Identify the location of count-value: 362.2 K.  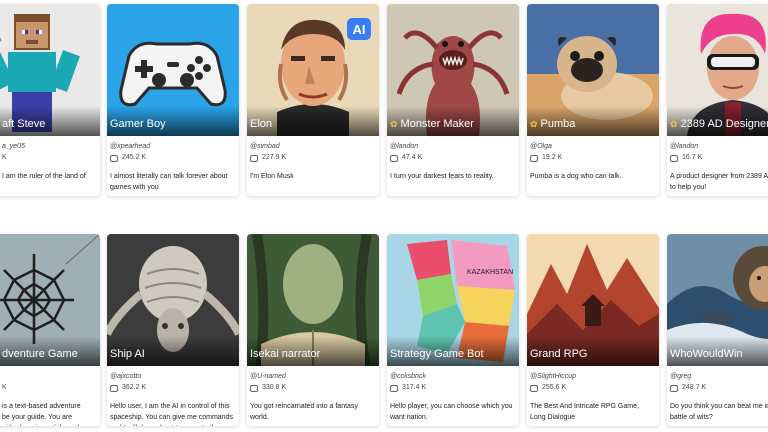
(134, 387).